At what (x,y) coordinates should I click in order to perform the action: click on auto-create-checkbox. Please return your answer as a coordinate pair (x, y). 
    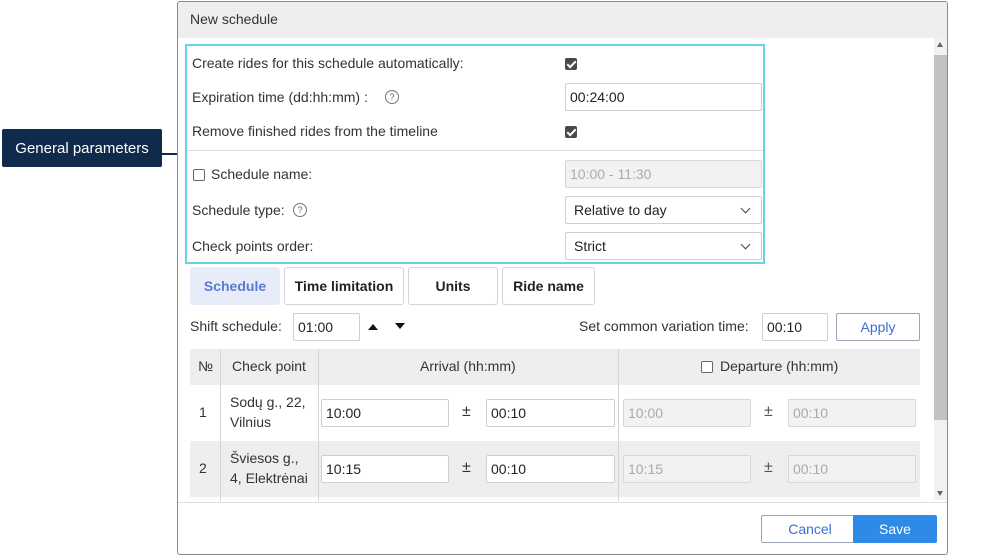
    Looking at the image, I should click on (571, 64).